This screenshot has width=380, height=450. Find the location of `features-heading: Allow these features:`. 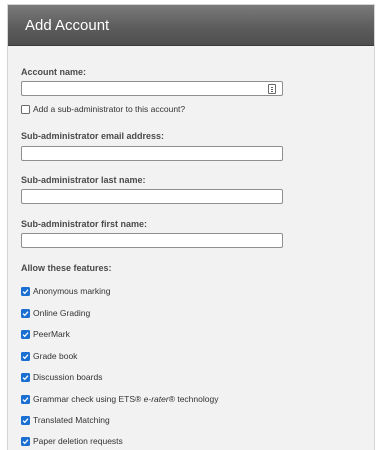

features-heading: Allow these features: is located at coordinates (66, 268).